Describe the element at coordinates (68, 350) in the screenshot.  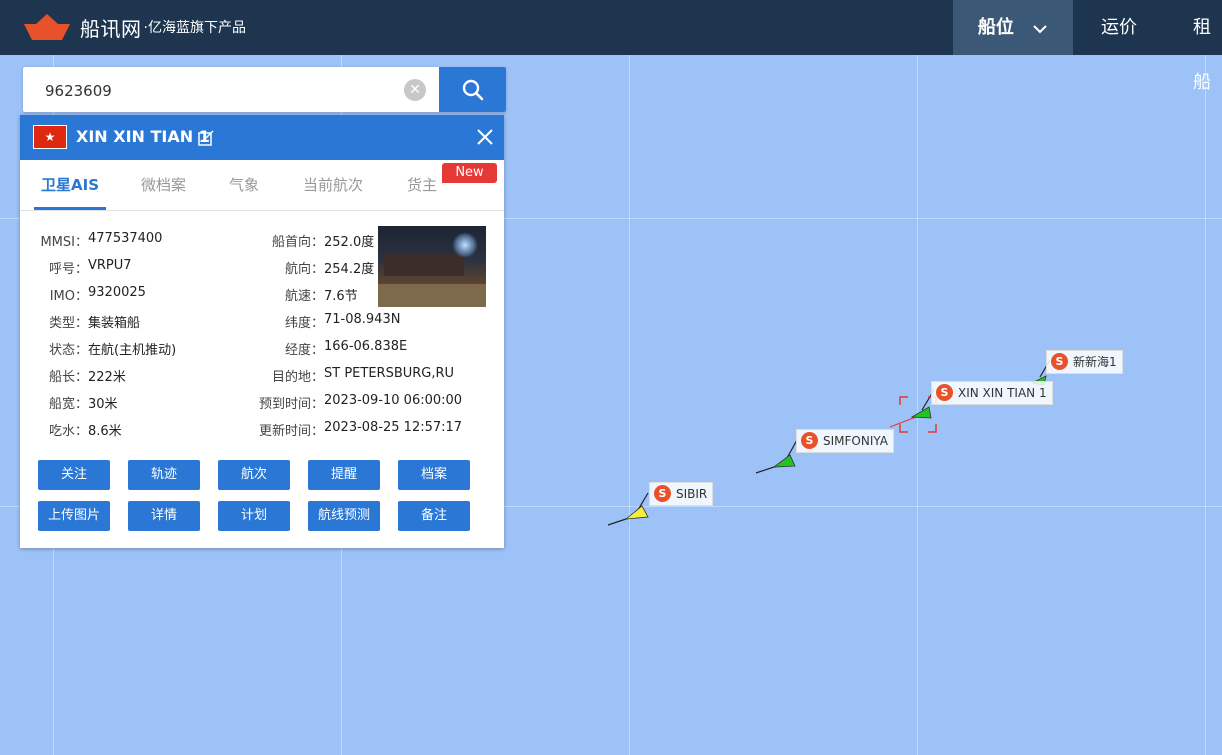
I see `field-label: 状态：` at that location.